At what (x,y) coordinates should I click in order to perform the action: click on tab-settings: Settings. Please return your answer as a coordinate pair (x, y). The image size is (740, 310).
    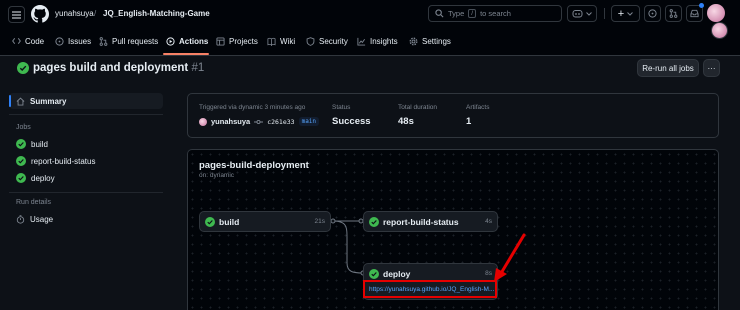
    Looking at the image, I should click on (430, 41).